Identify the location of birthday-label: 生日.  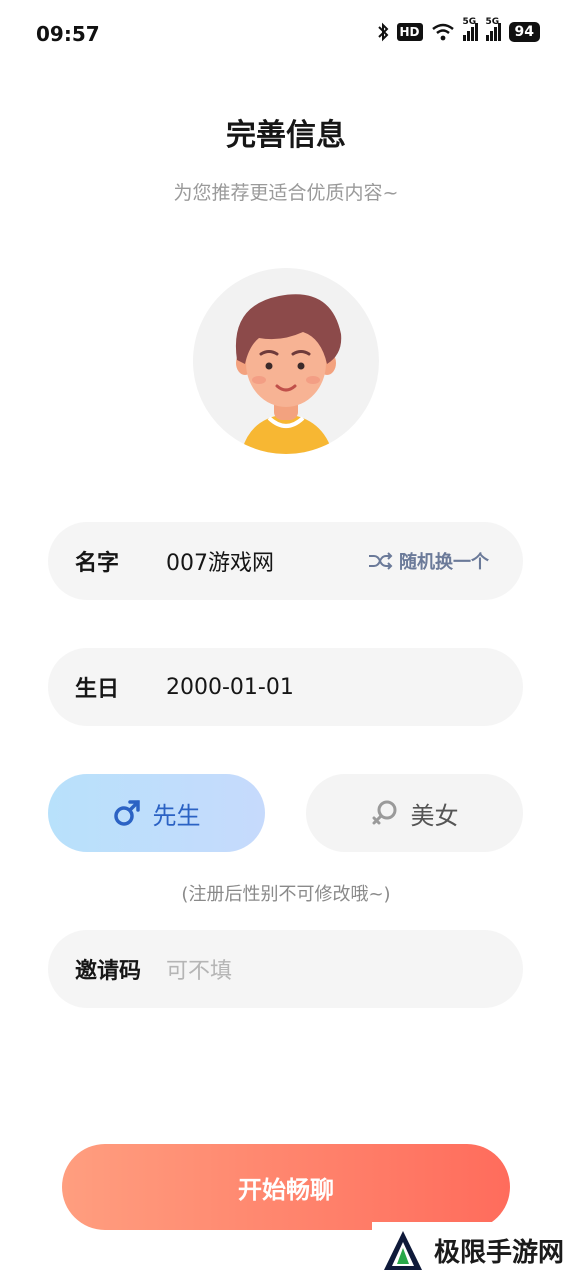
(97, 689).